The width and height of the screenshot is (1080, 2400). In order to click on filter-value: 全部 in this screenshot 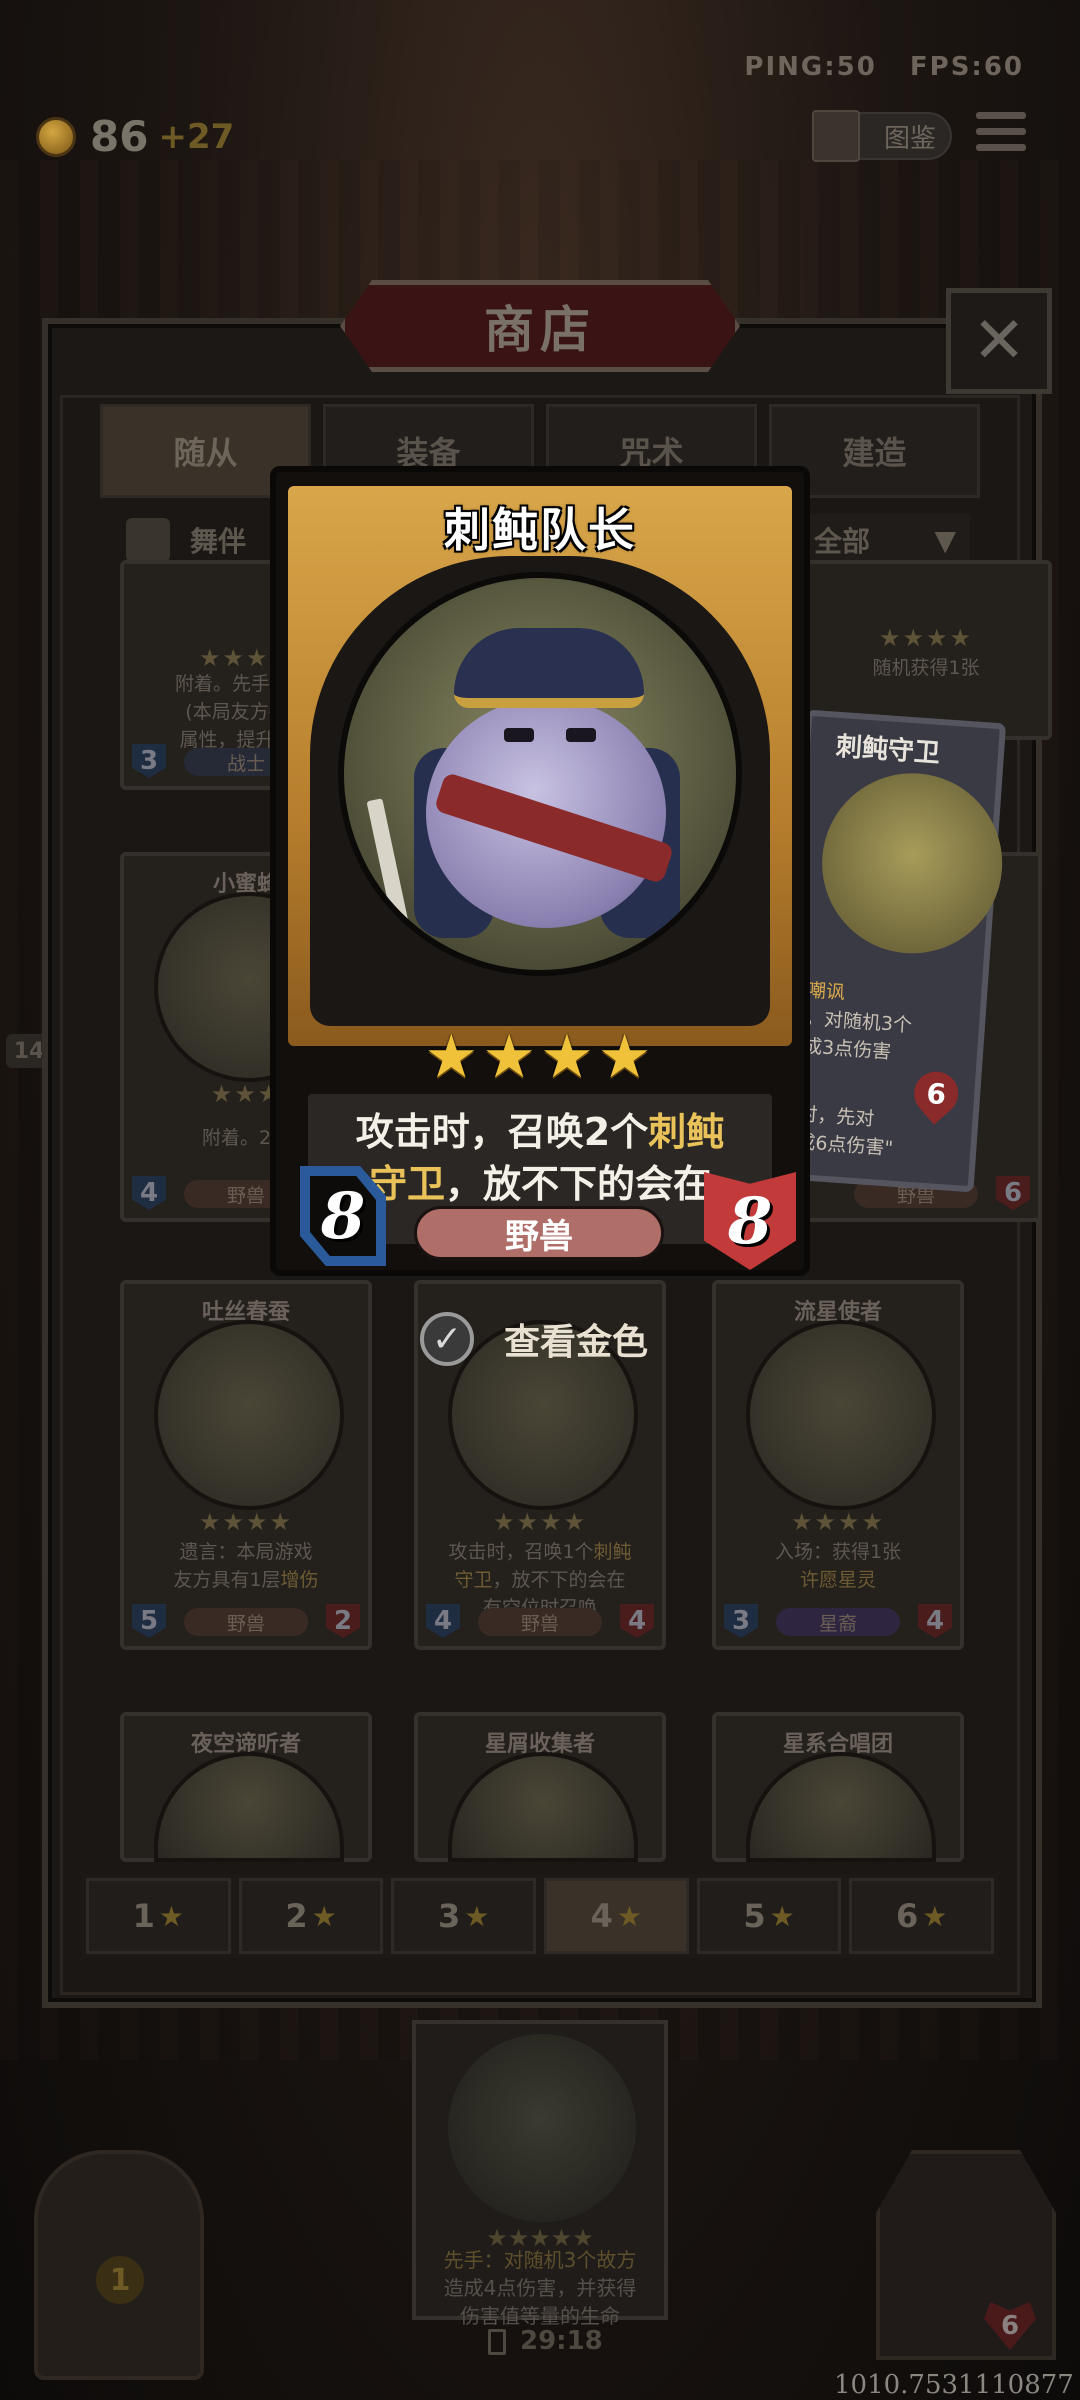, I will do `click(842, 541)`.